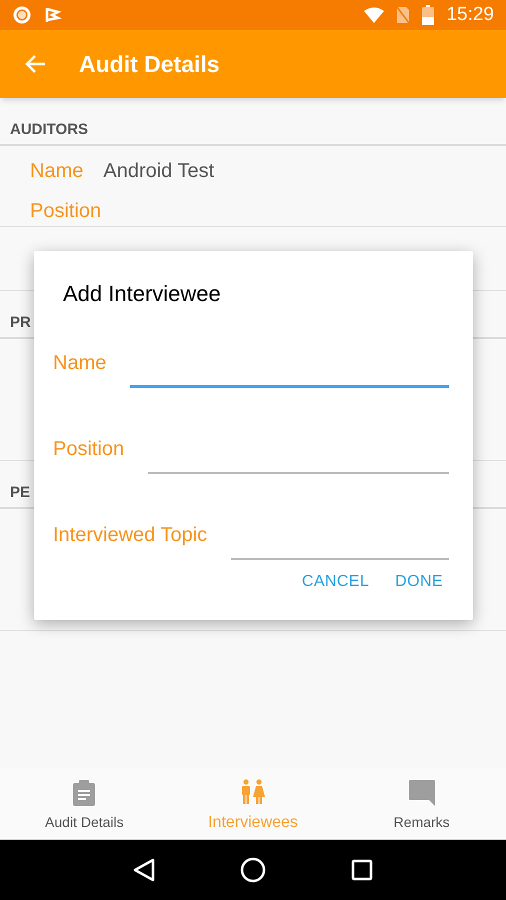 The image size is (506, 900). Describe the element at coordinates (421, 793) in the screenshot. I see `chat-icon` at that location.